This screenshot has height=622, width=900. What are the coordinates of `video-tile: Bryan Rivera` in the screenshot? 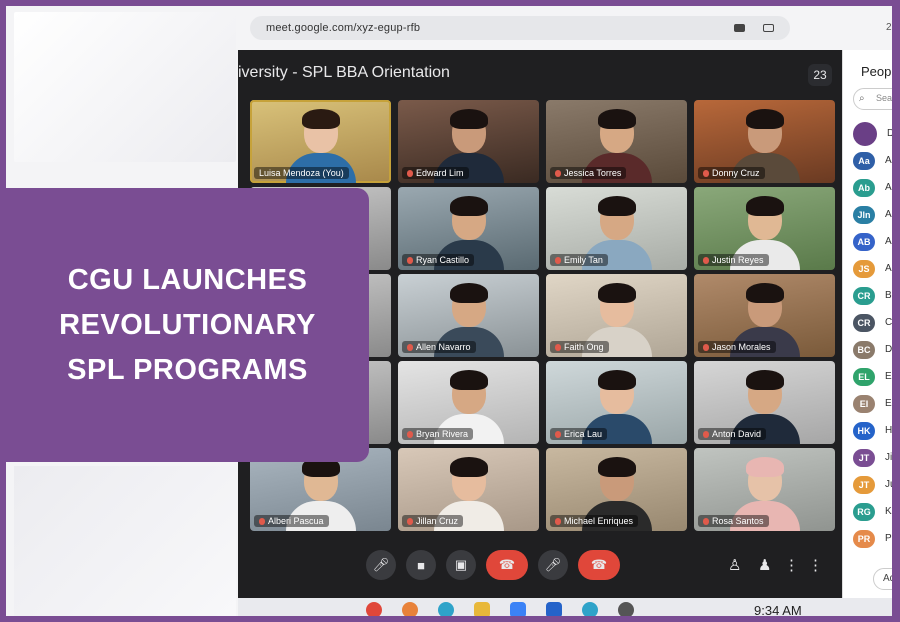 It's located at (468, 402).